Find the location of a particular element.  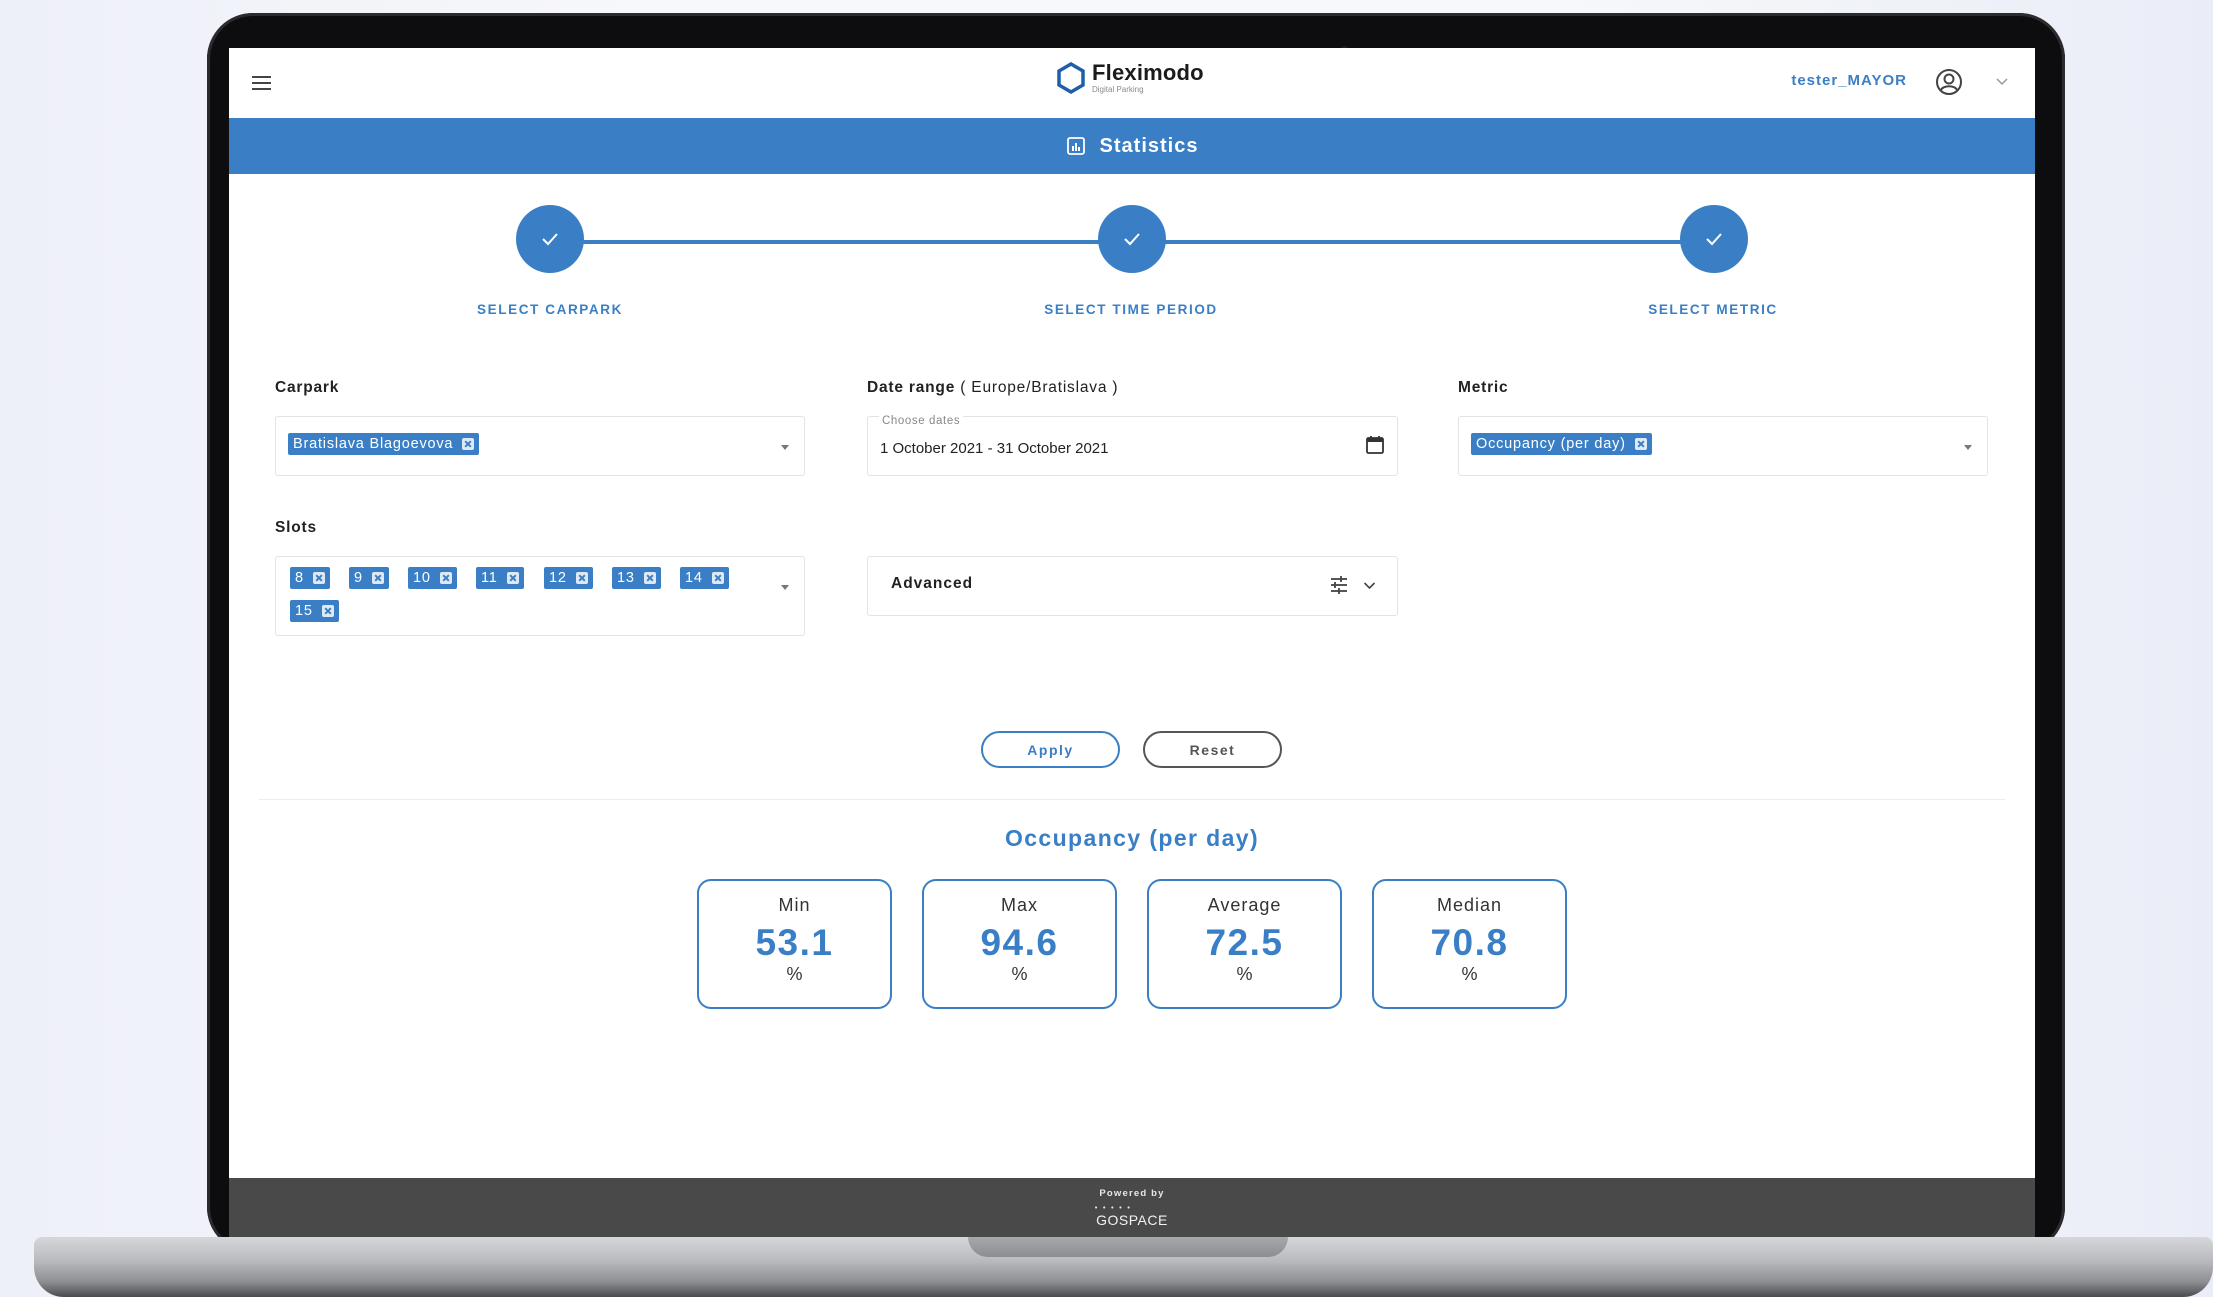

tune-sliders-icon is located at coordinates (1339, 585).